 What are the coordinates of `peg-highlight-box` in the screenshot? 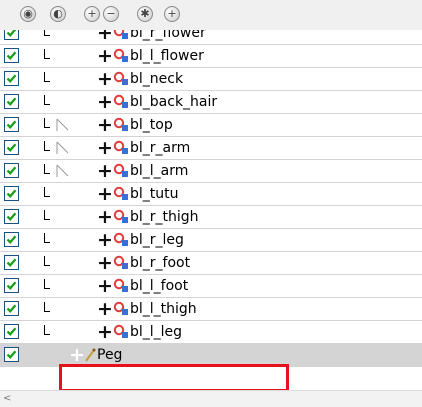 It's located at (174, 378).